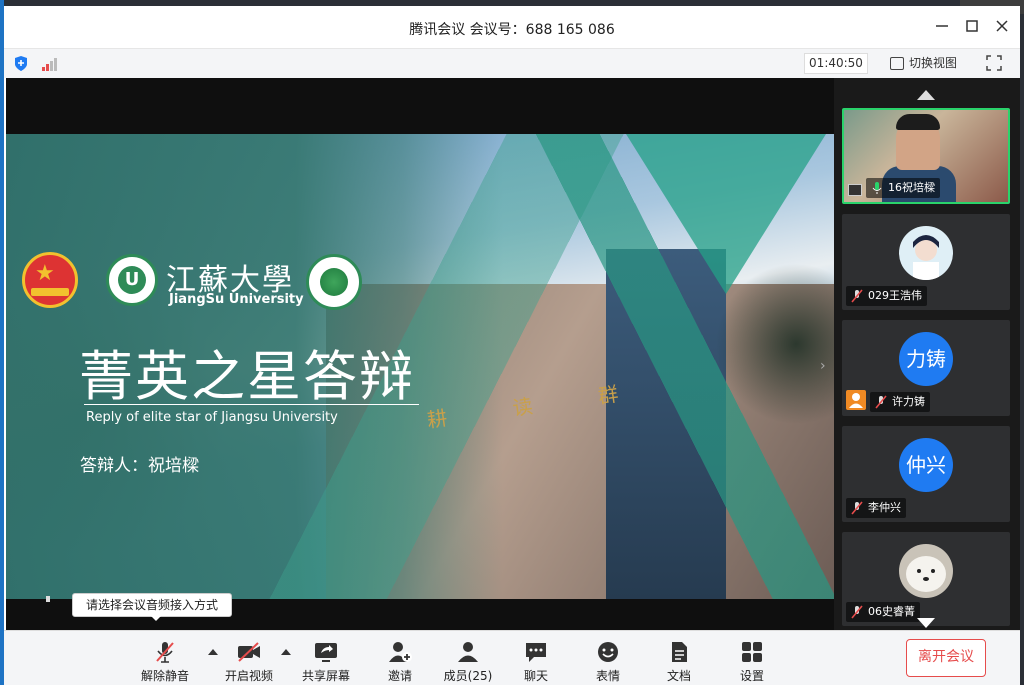 Image resolution: width=1024 pixels, height=685 pixels. Describe the element at coordinates (856, 400) in the screenshot. I see `host-icon` at that location.